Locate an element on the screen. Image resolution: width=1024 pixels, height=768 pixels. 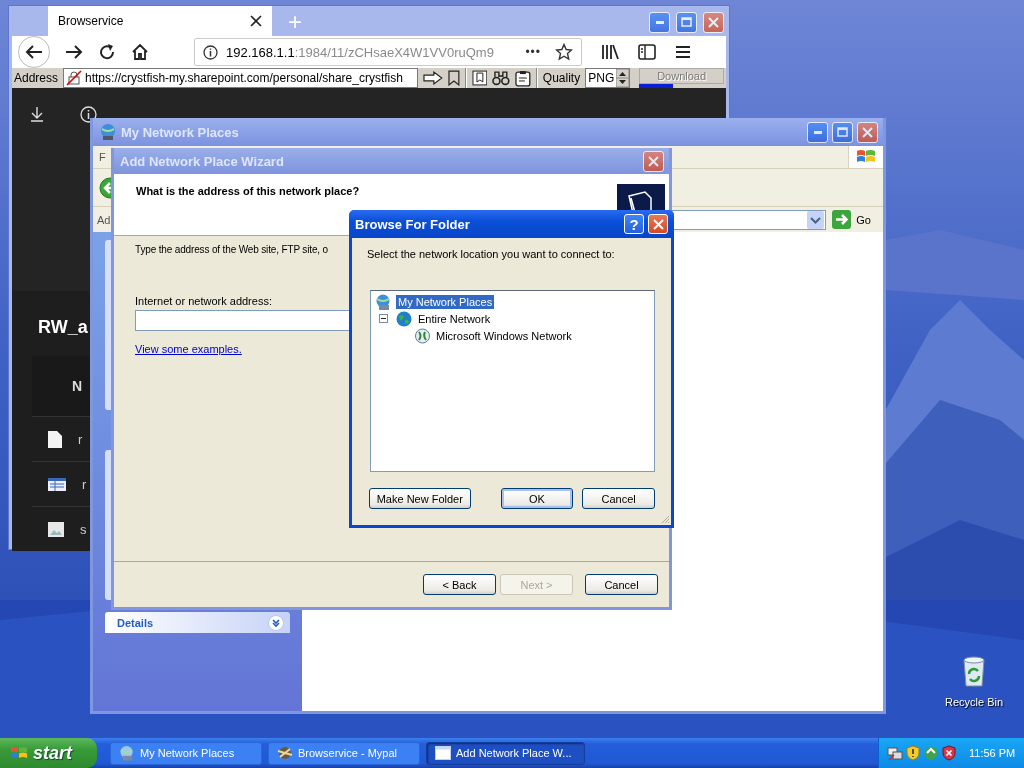
field-label: Internet or network address: is located at coordinates (203, 301).